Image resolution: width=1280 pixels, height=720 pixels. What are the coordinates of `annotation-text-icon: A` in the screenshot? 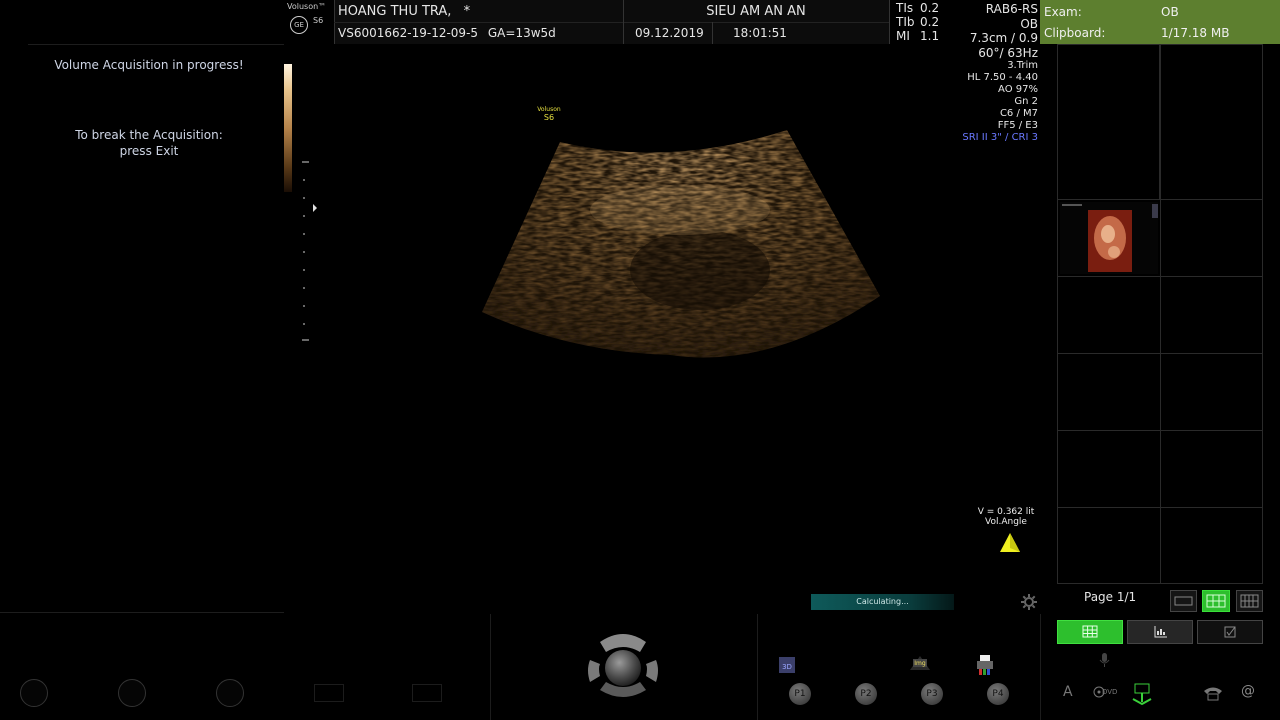 It's located at (1068, 692).